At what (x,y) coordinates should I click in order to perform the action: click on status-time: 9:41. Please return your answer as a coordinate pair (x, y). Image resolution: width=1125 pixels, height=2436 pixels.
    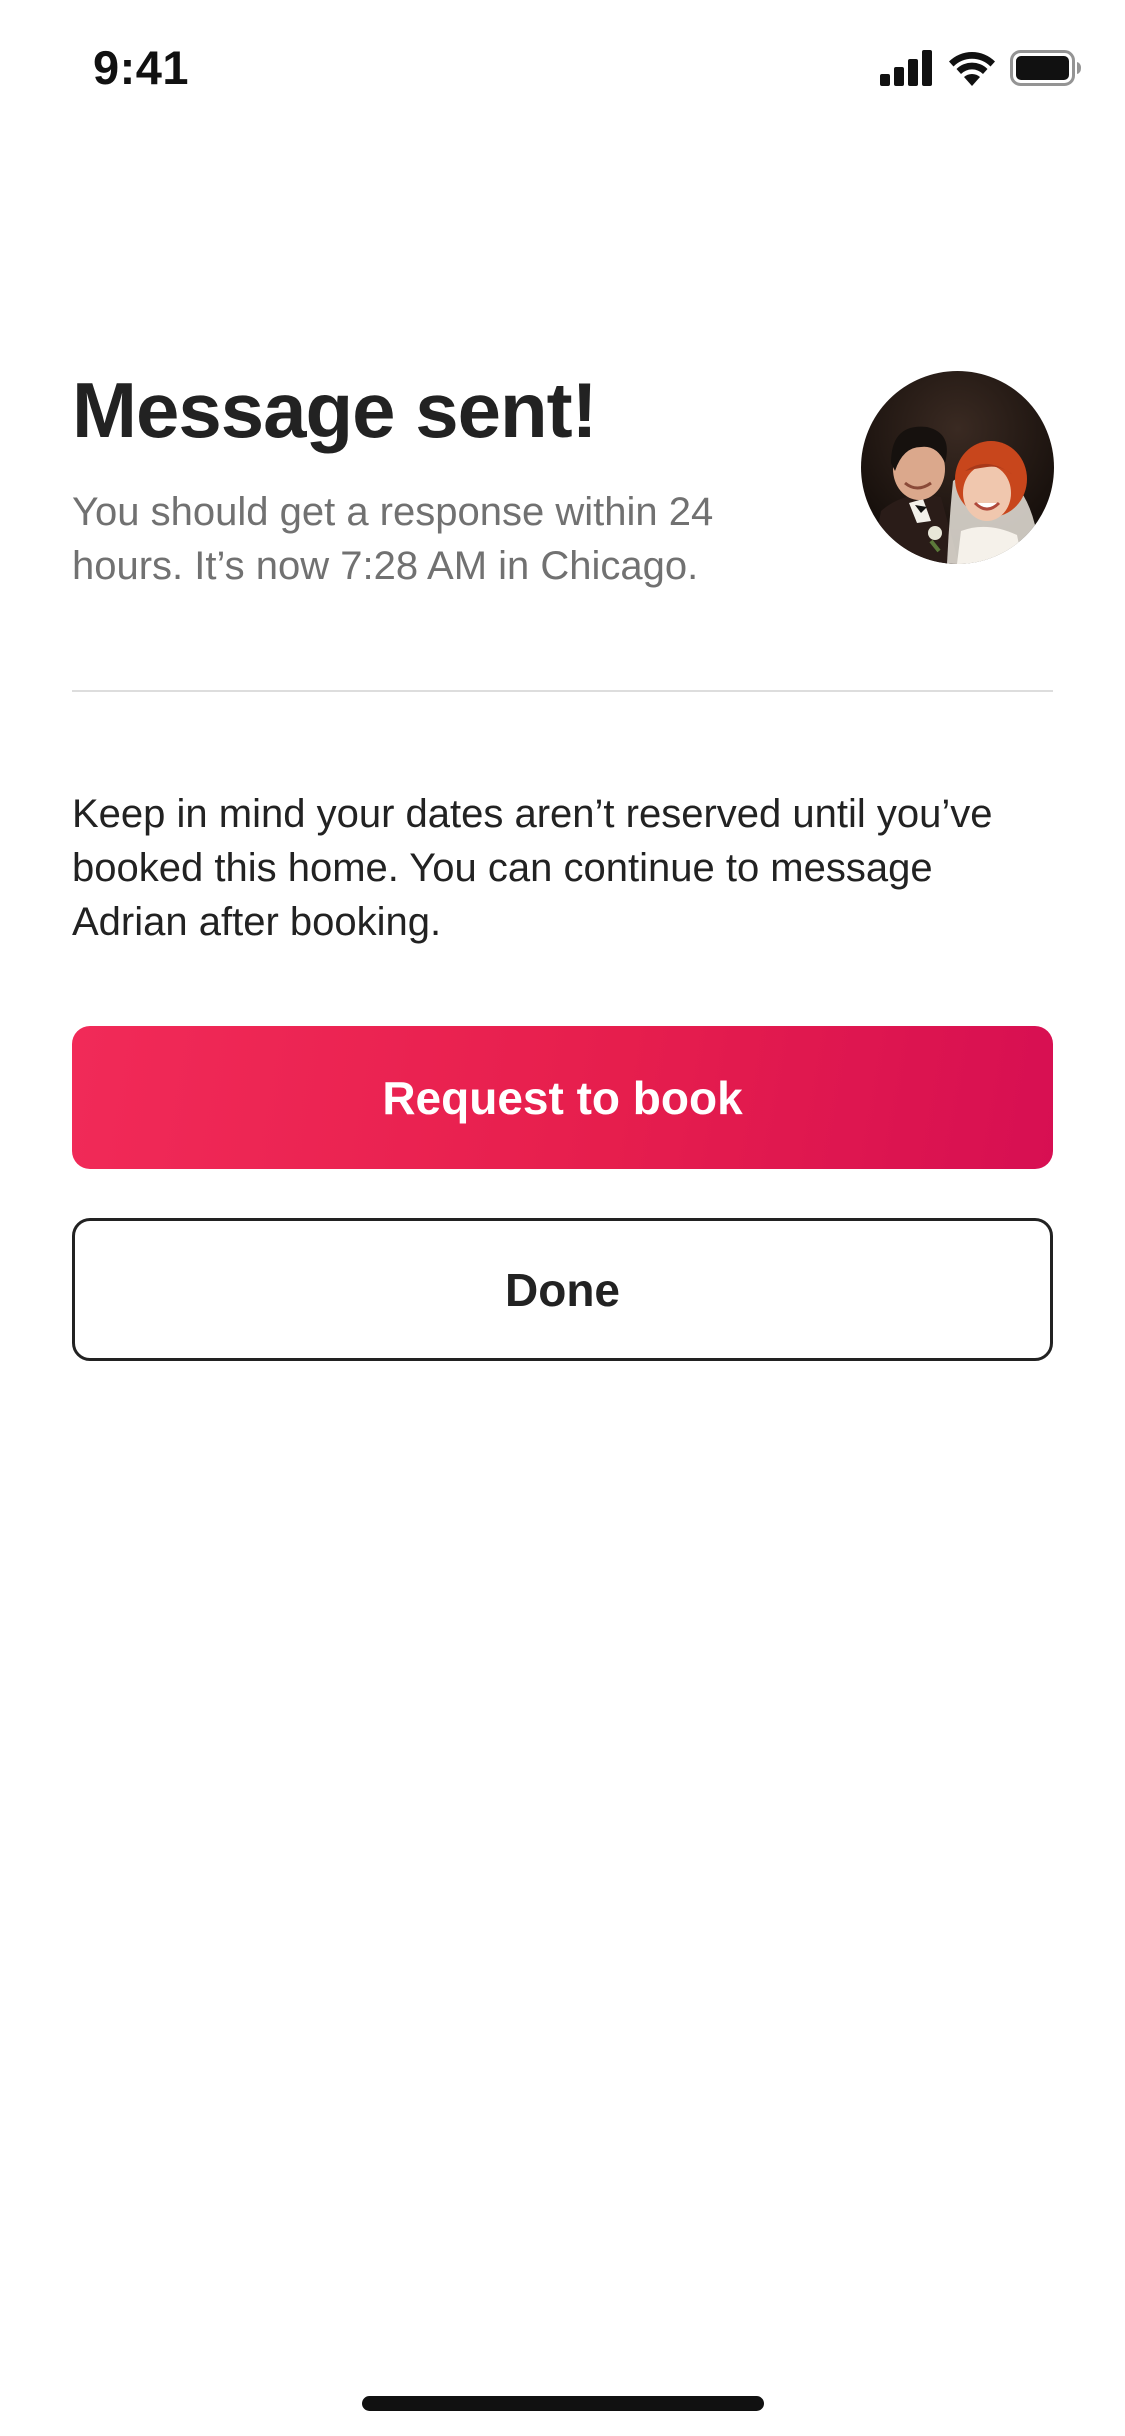
    Looking at the image, I should click on (141, 67).